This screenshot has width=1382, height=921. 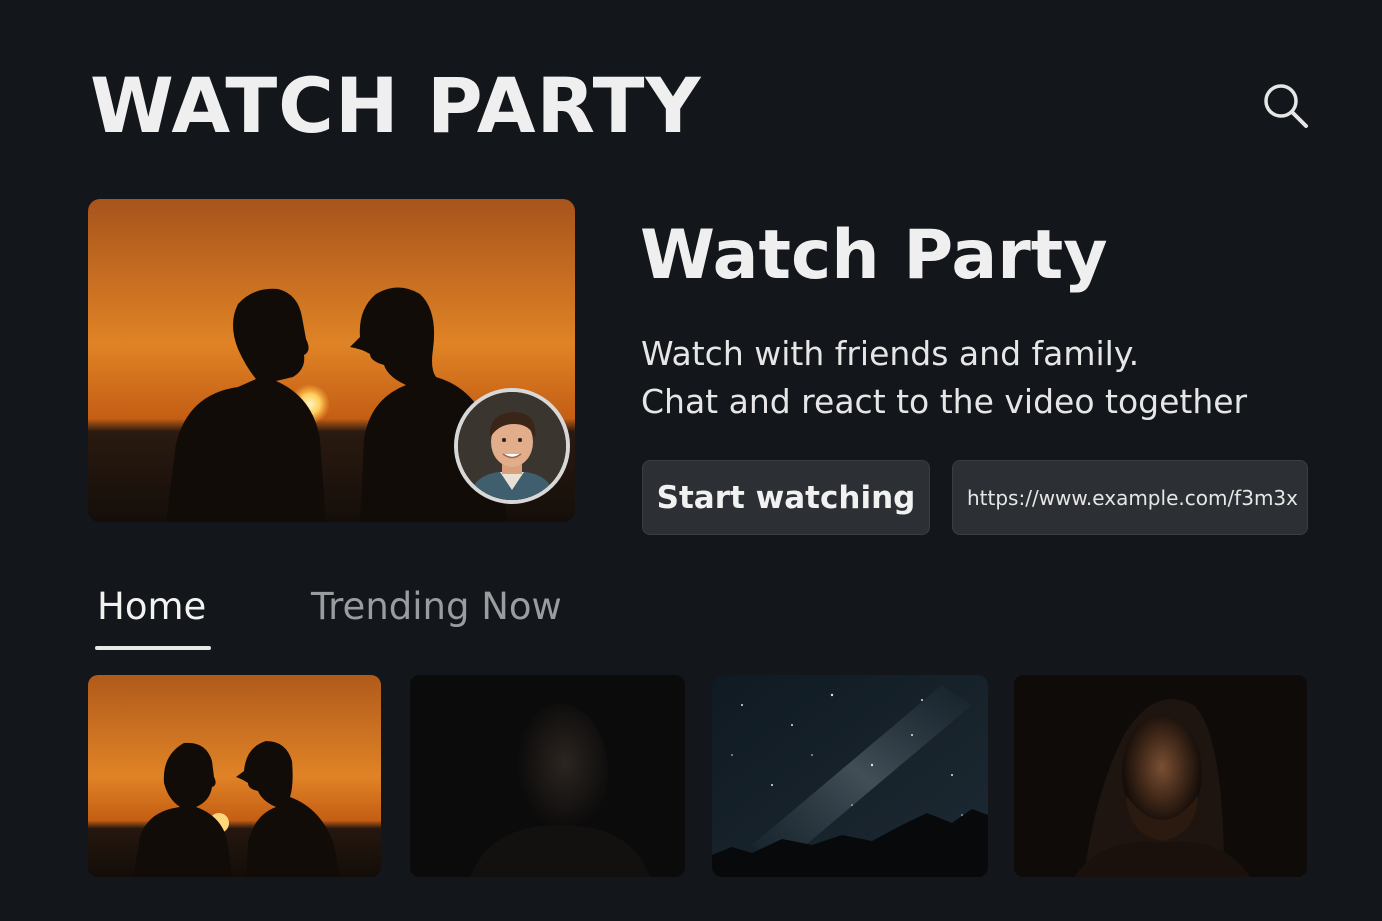 I want to click on thumbnail-night-sky, so click(x=850, y=776).